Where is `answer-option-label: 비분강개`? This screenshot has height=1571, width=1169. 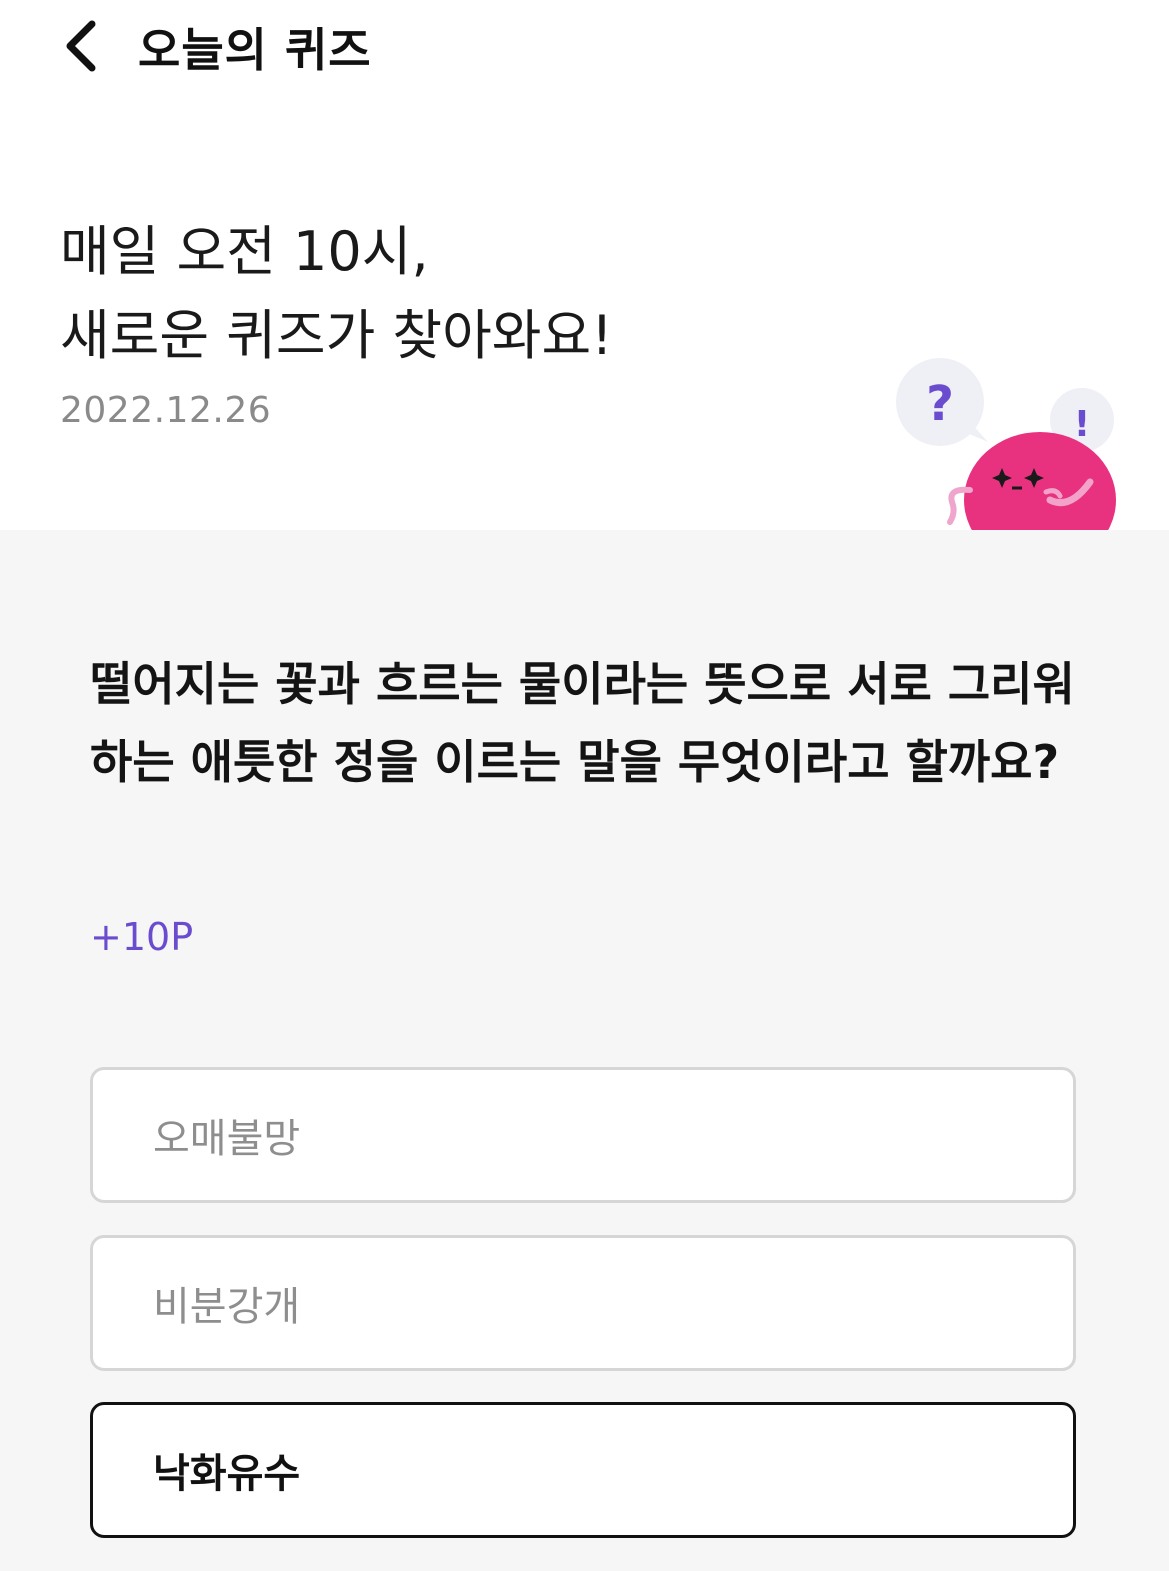 answer-option-label: 비분강개 is located at coordinates (227, 1307).